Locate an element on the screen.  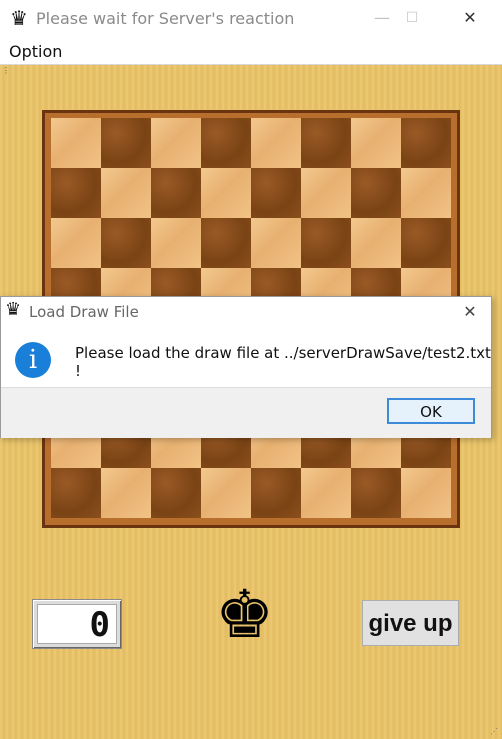
menu-option: Option is located at coordinates (35, 51).